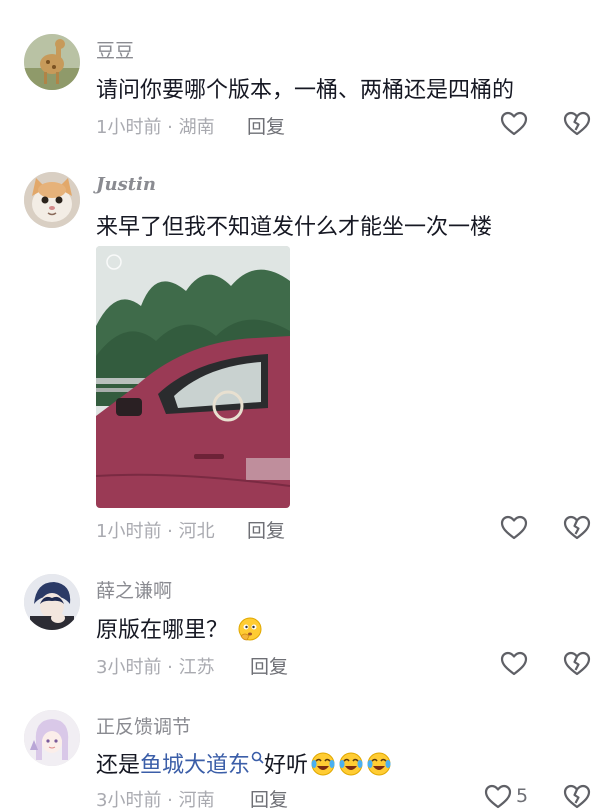  What do you see at coordinates (294, 227) in the screenshot?
I see `comment-text: 来早了但我不知道发什么才能坐一次一楼` at bounding box center [294, 227].